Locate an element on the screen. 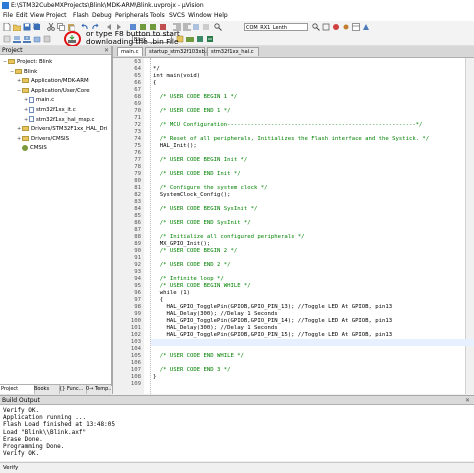 The width and height of the screenshot is (474, 473). find-in-files-icon is located at coordinates (316, 27).